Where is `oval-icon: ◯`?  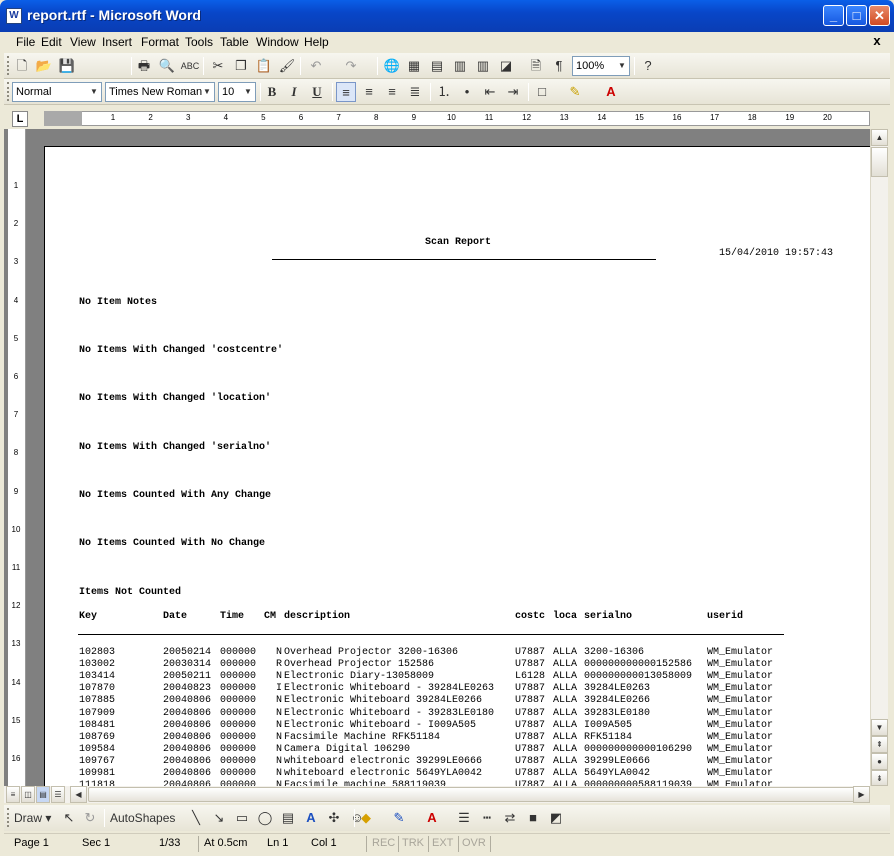 oval-icon: ◯ is located at coordinates (265, 818).